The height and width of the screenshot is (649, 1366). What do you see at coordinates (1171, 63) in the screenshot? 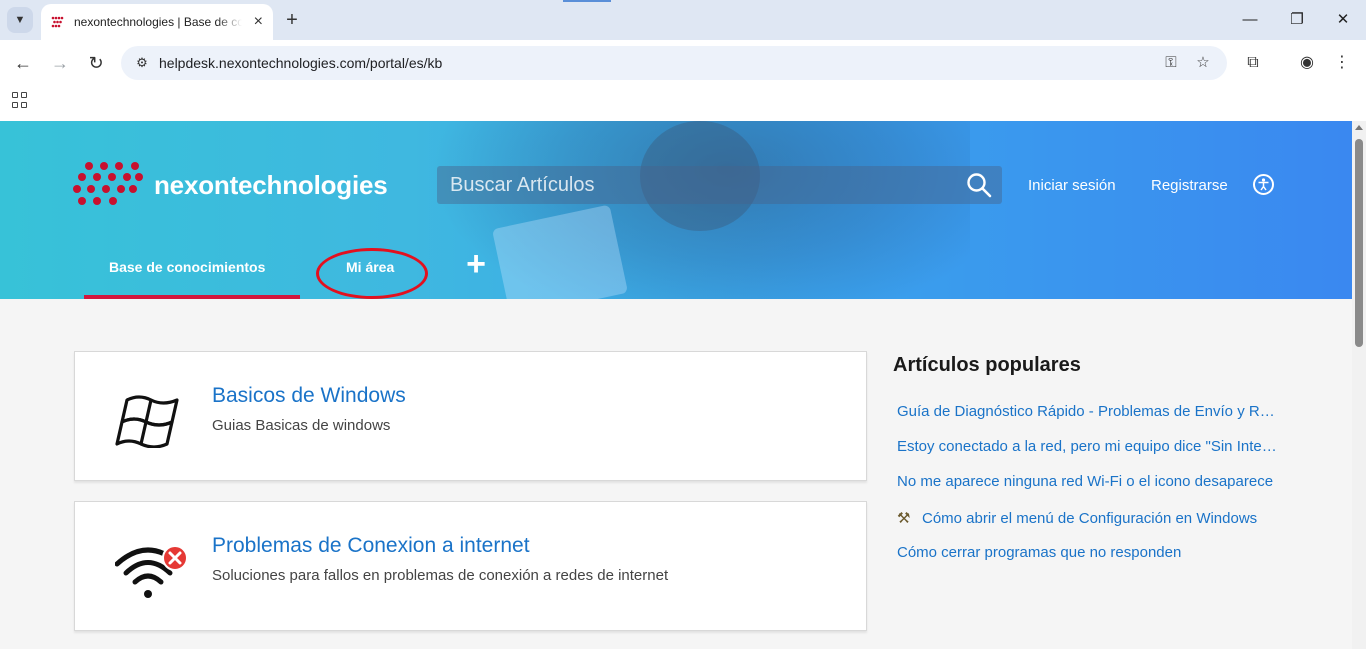
I see `key-icon: ⚿` at bounding box center [1171, 63].